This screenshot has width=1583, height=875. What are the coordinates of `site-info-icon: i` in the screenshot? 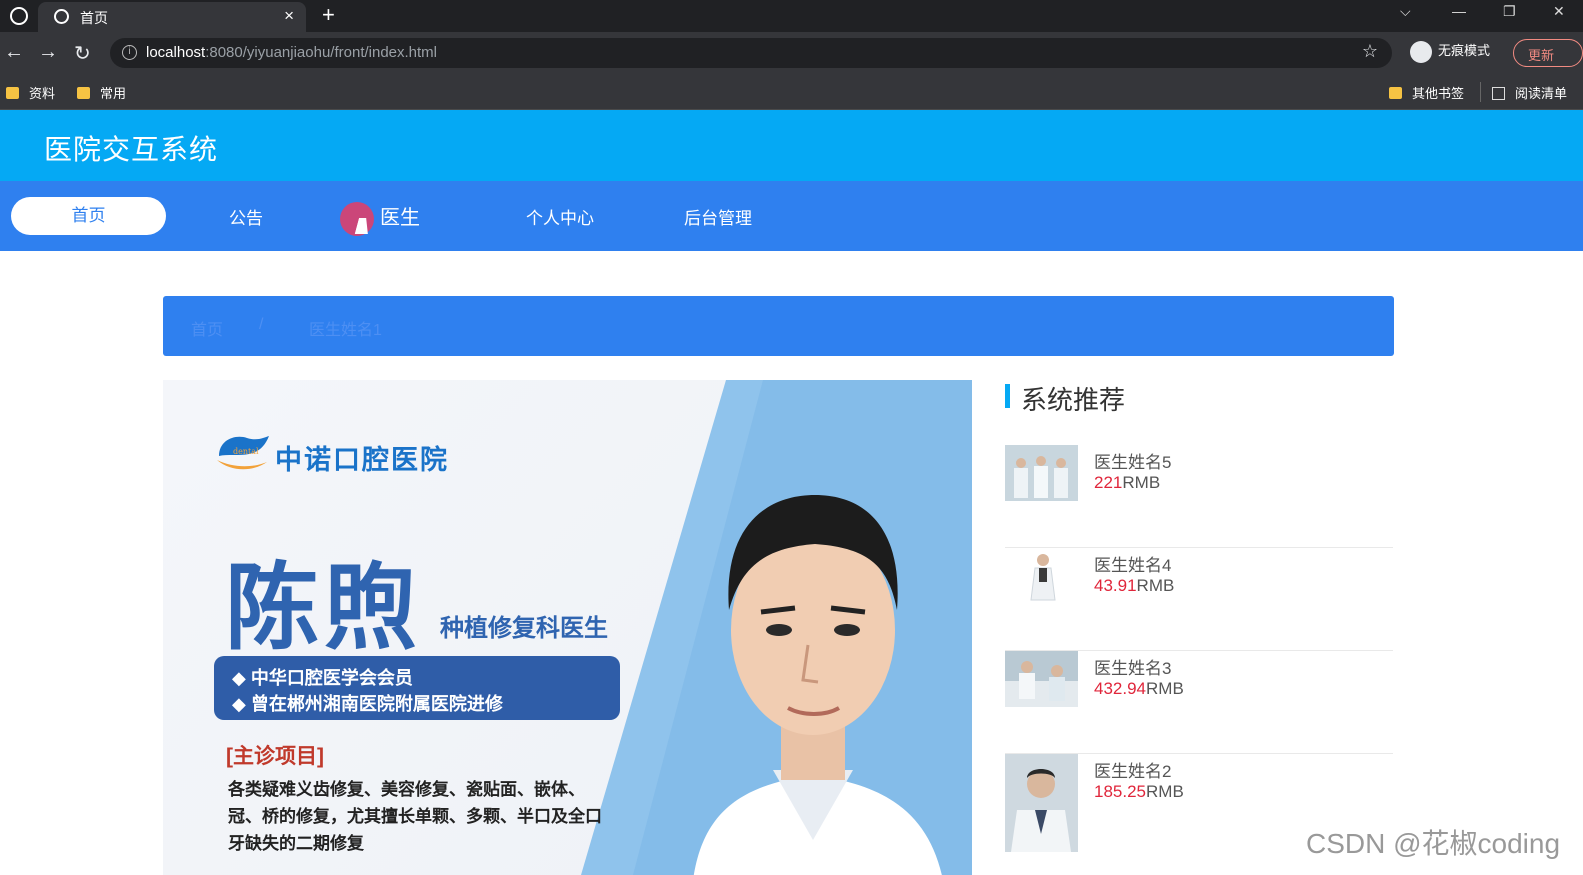 It's located at (129, 52).